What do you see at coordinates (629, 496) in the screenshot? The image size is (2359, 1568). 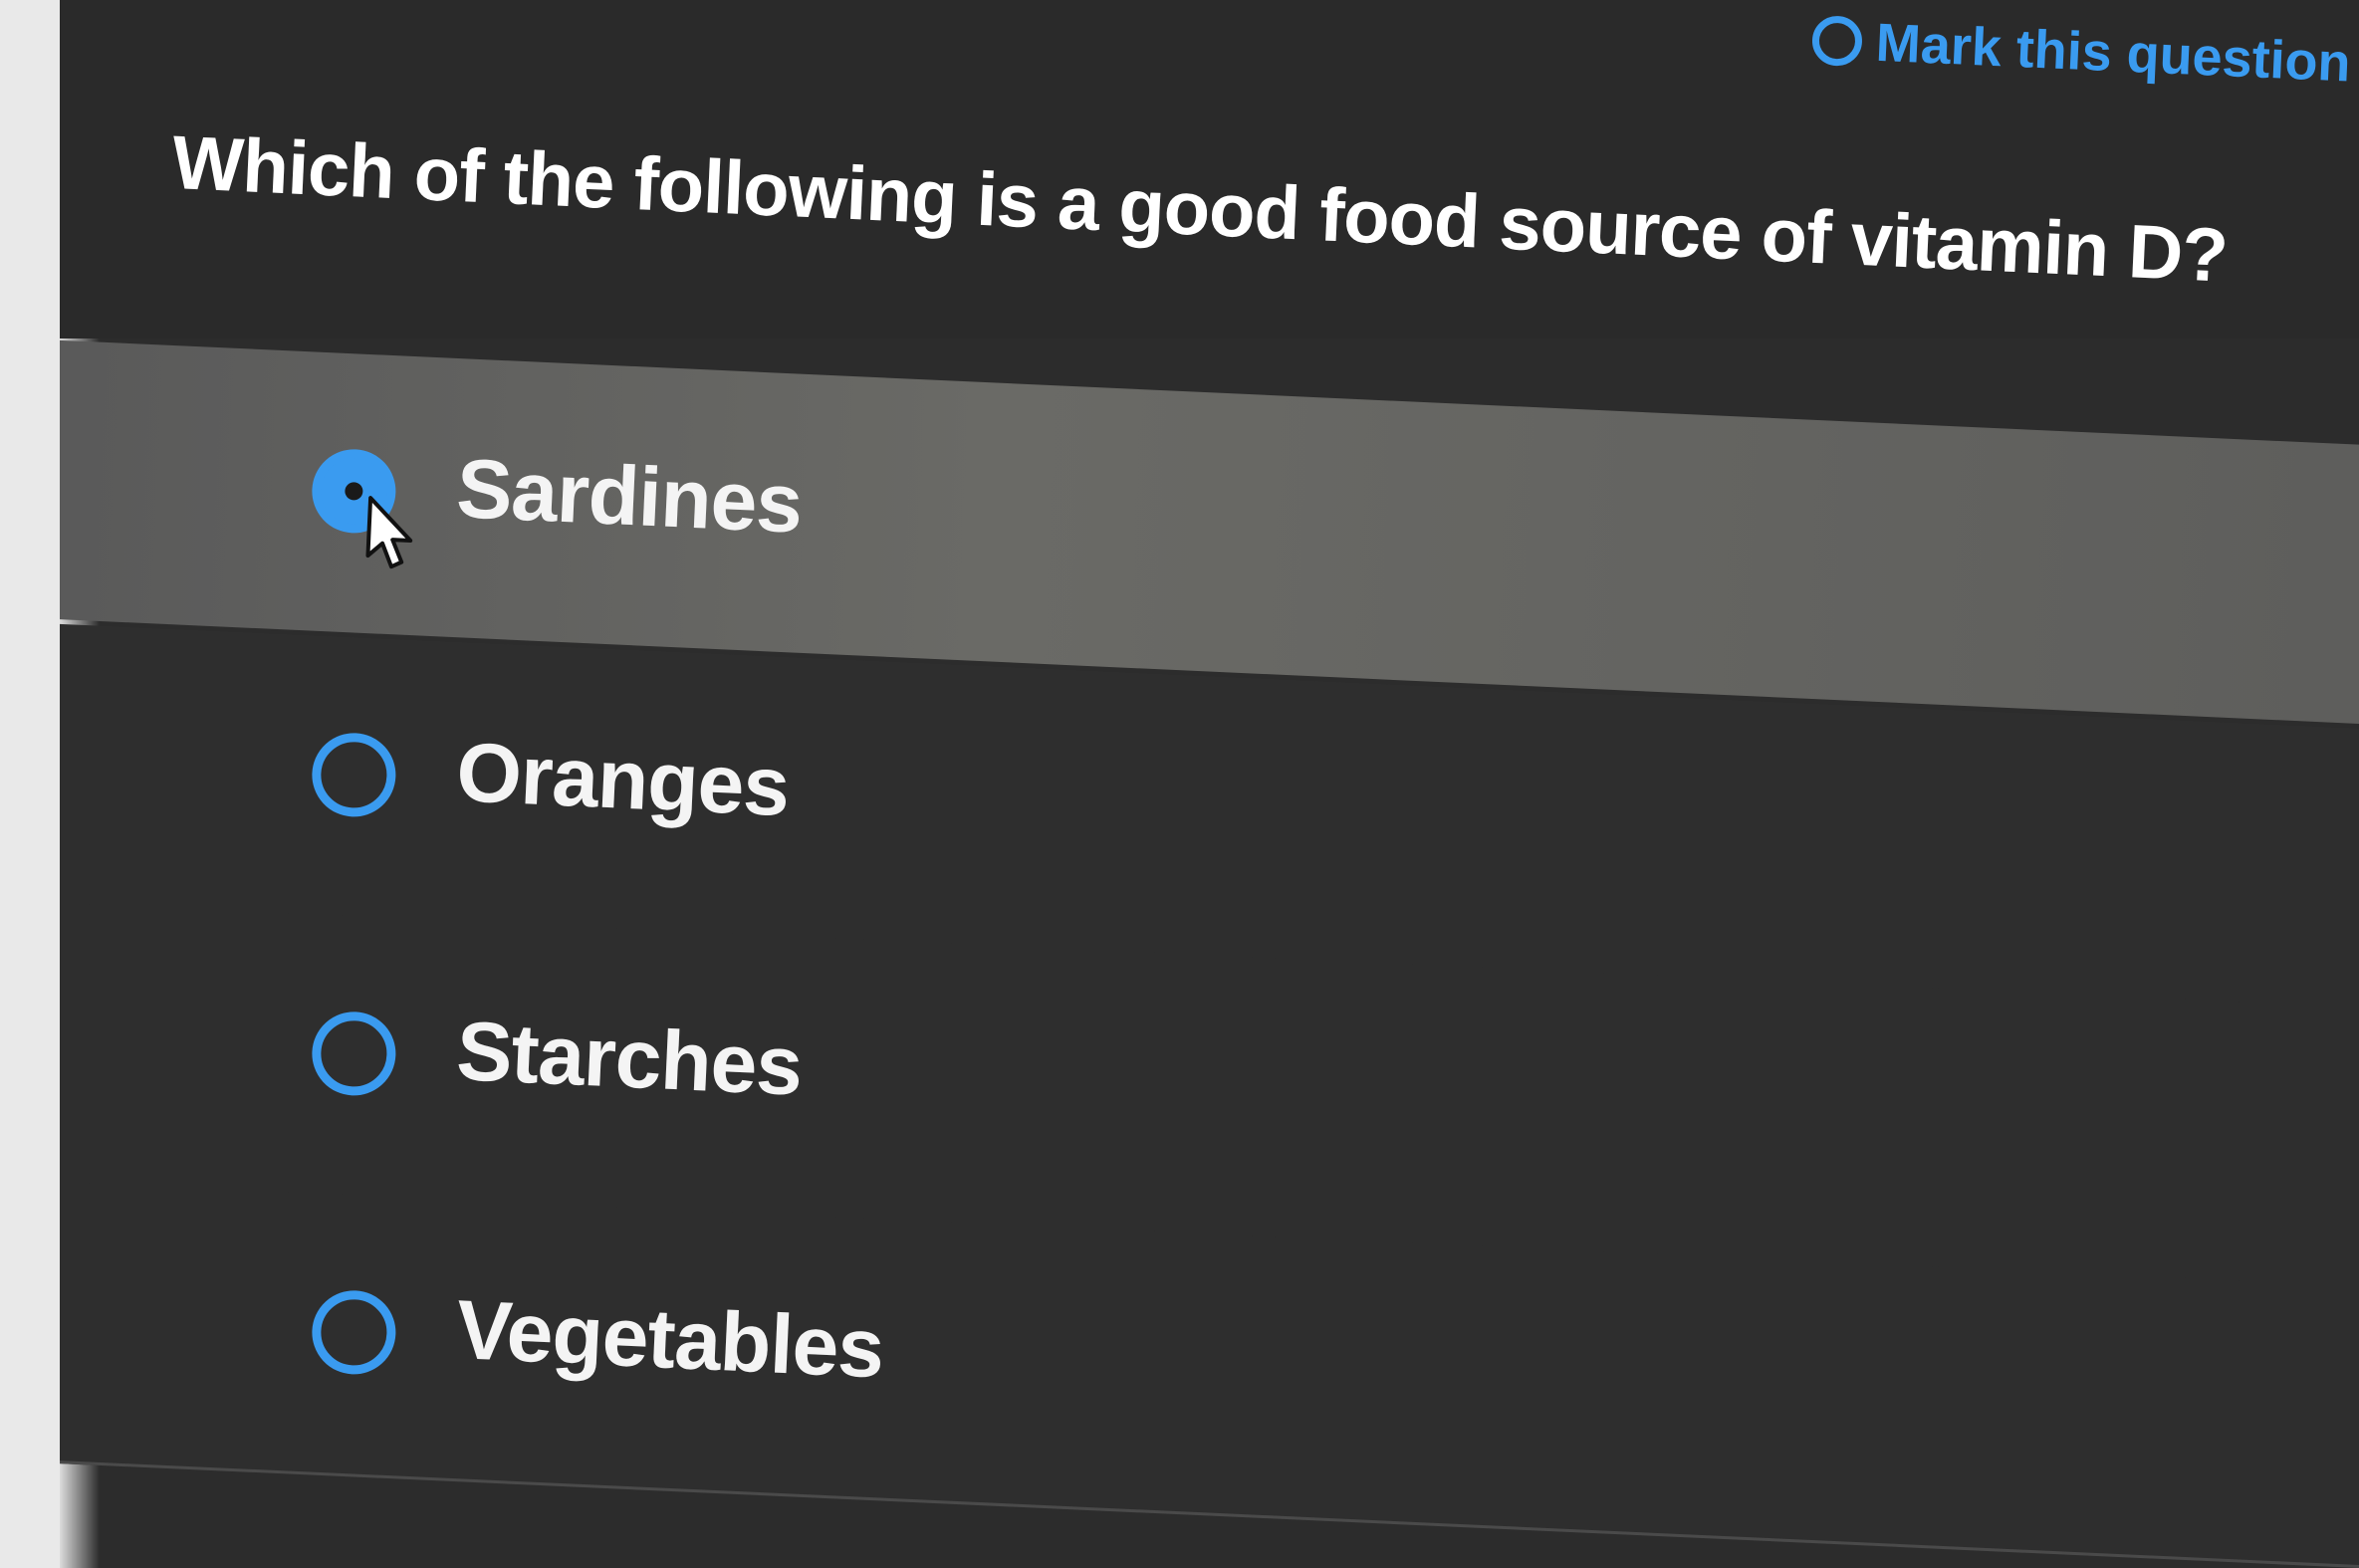 I see `option-label: Sardines` at bounding box center [629, 496].